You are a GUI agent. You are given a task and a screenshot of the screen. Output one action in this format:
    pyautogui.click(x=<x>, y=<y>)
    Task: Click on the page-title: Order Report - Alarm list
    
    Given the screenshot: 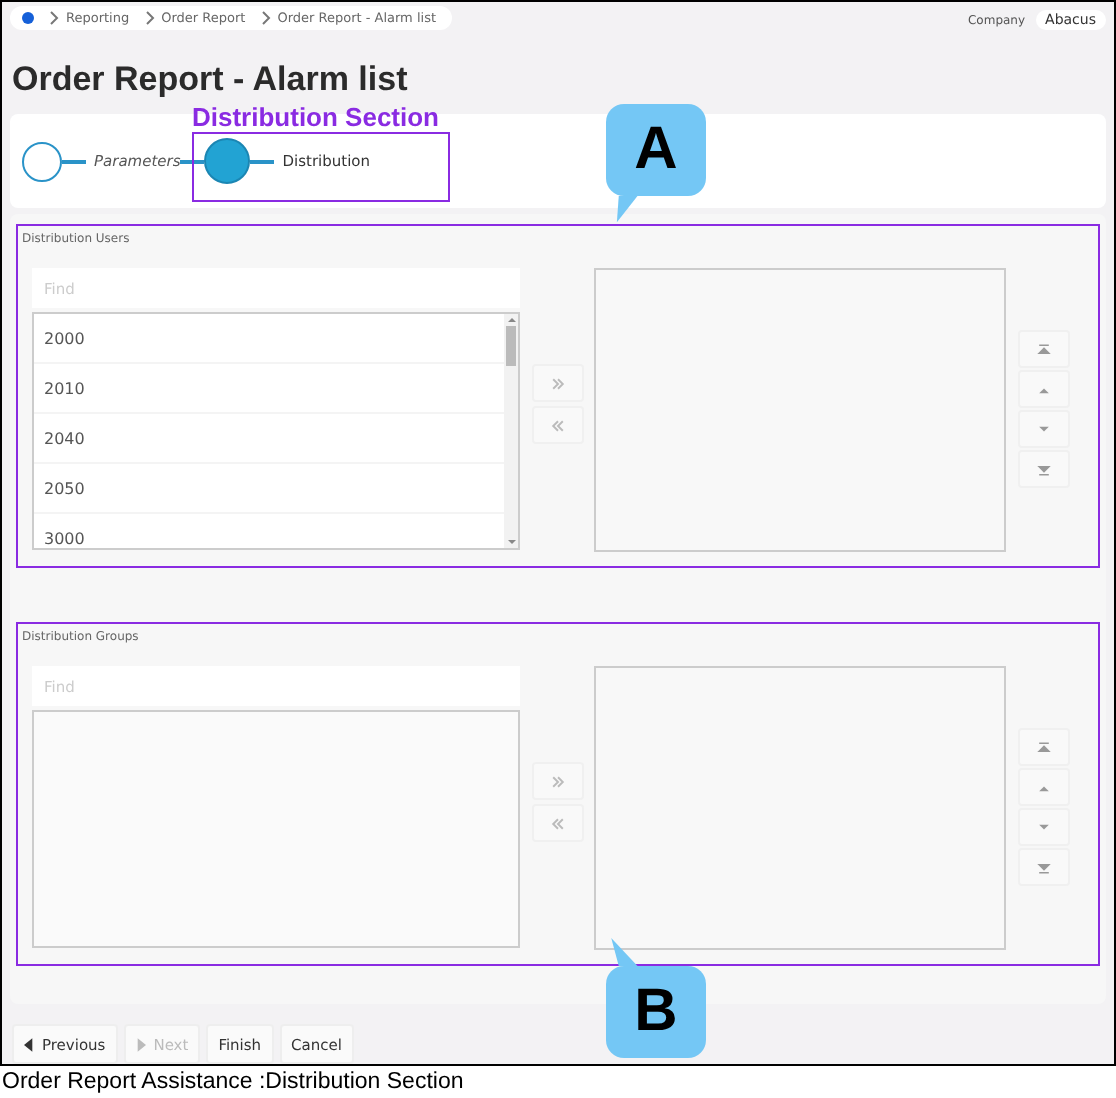 What is the action you would take?
    pyautogui.click(x=211, y=81)
    